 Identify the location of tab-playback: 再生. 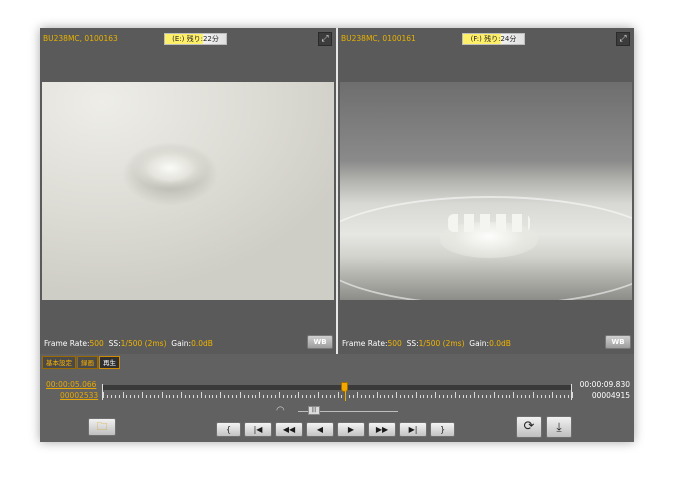
(109, 362).